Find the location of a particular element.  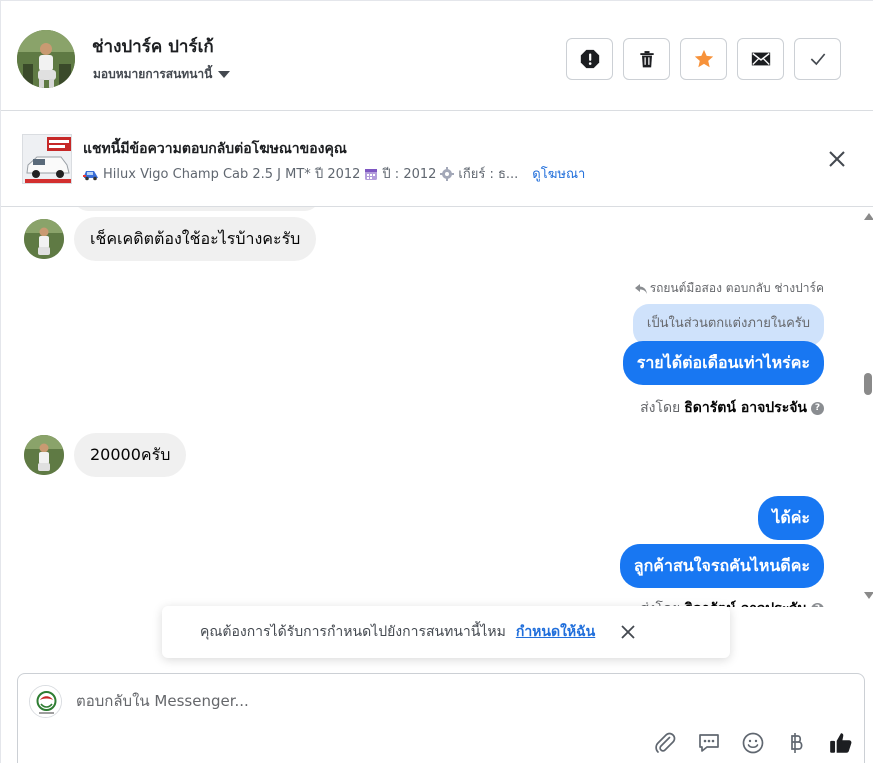

message-bubble-outgoing: รายได้ต่อเดือนเท่าไหร่คะ is located at coordinates (723, 363).